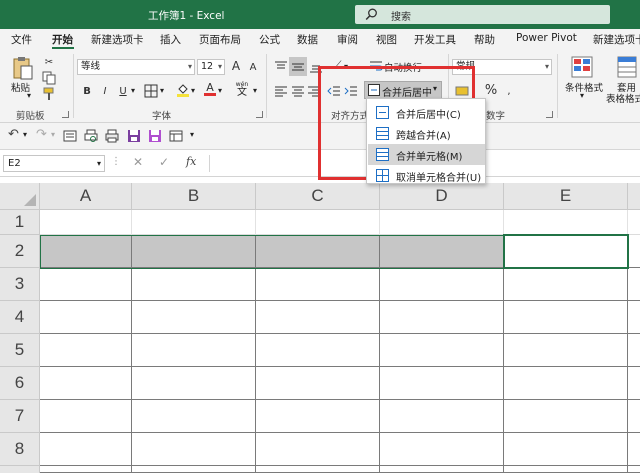 Image resolution: width=640 pixels, height=473 pixels. Describe the element at coordinates (20, 383) in the screenshot. I see `row-header-6: 6` at that location.